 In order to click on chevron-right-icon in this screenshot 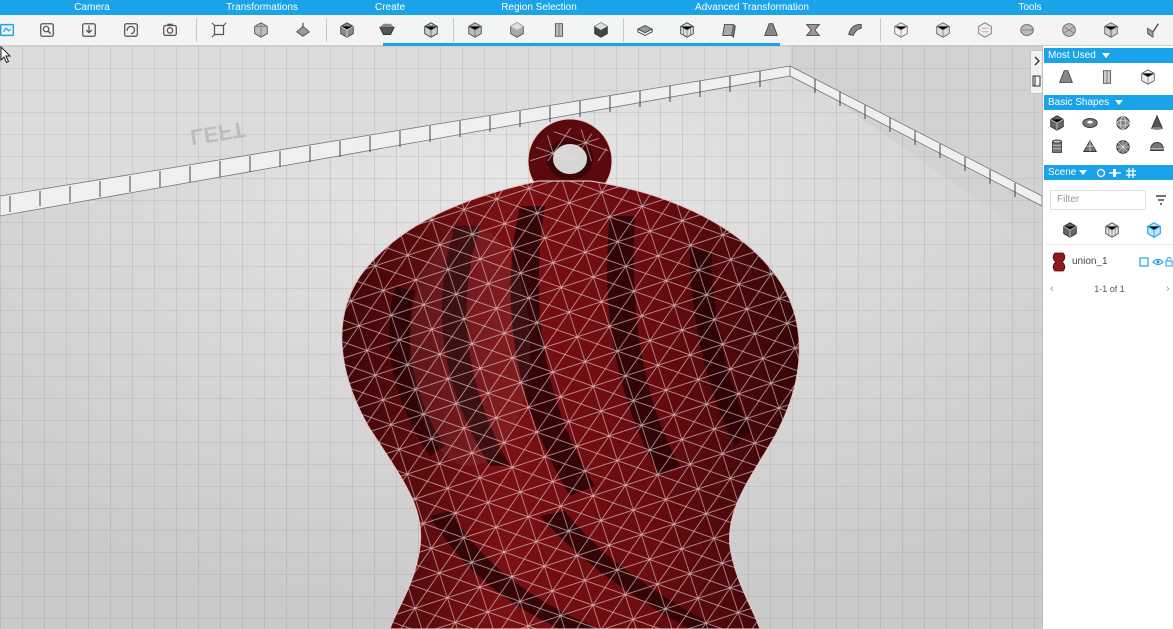, I will do `click(1037, 61)`.